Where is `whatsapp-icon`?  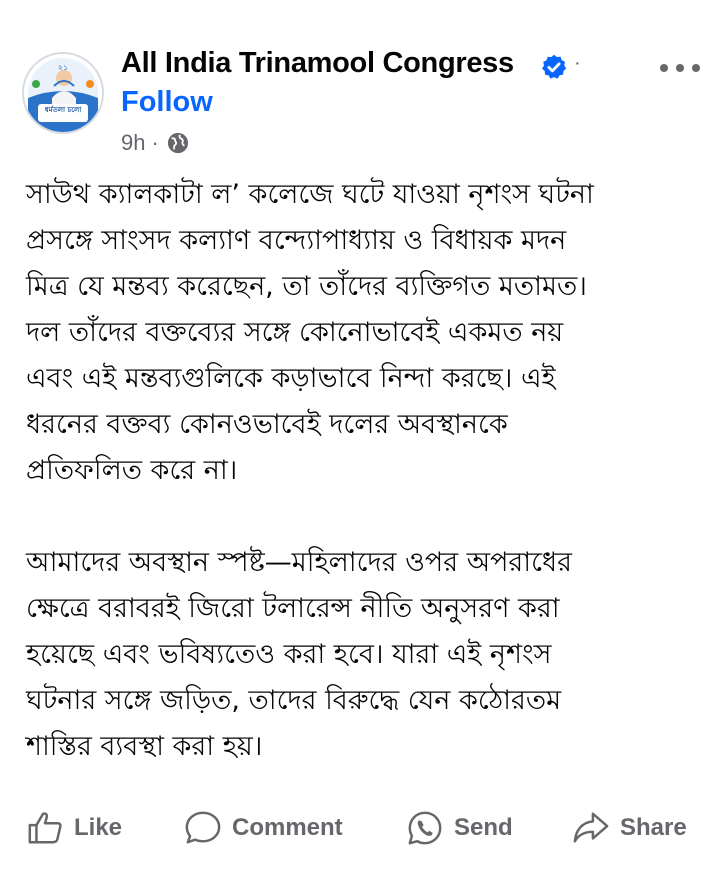
whatsapp-icon is located at coordinates (425, 828).